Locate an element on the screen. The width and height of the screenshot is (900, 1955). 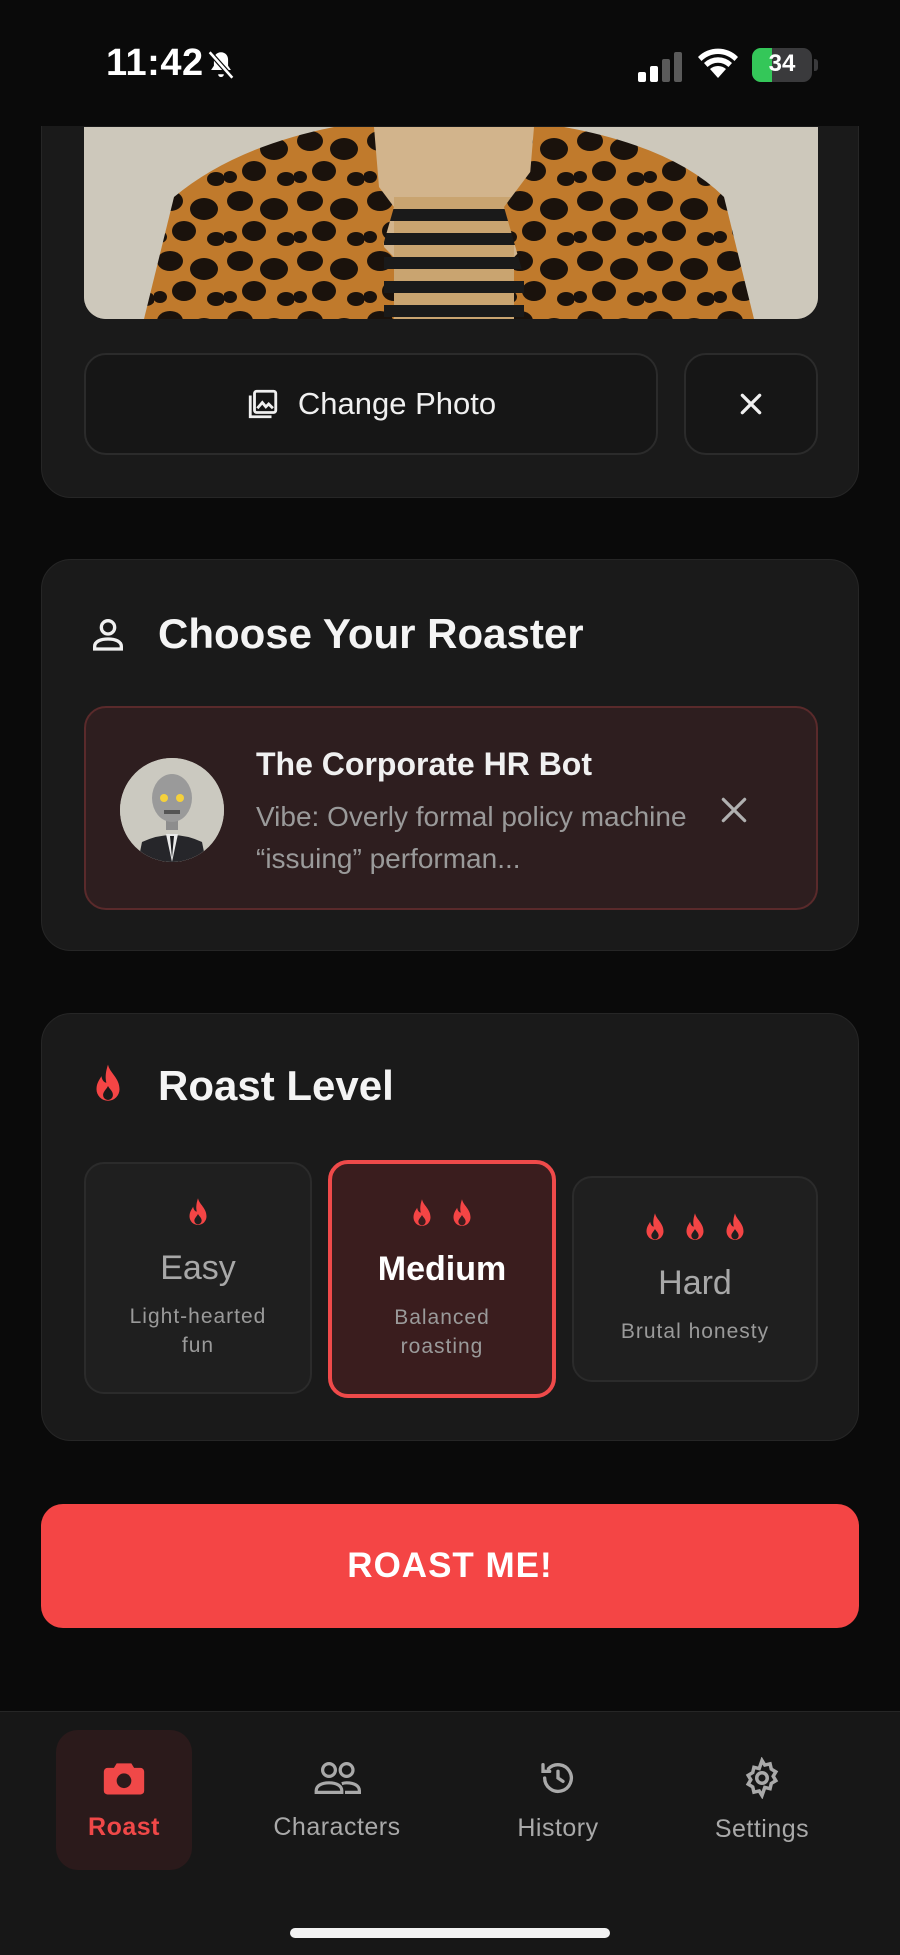
tab-bar: Roast Characters History Settings is located at coordinates (450, 1833).